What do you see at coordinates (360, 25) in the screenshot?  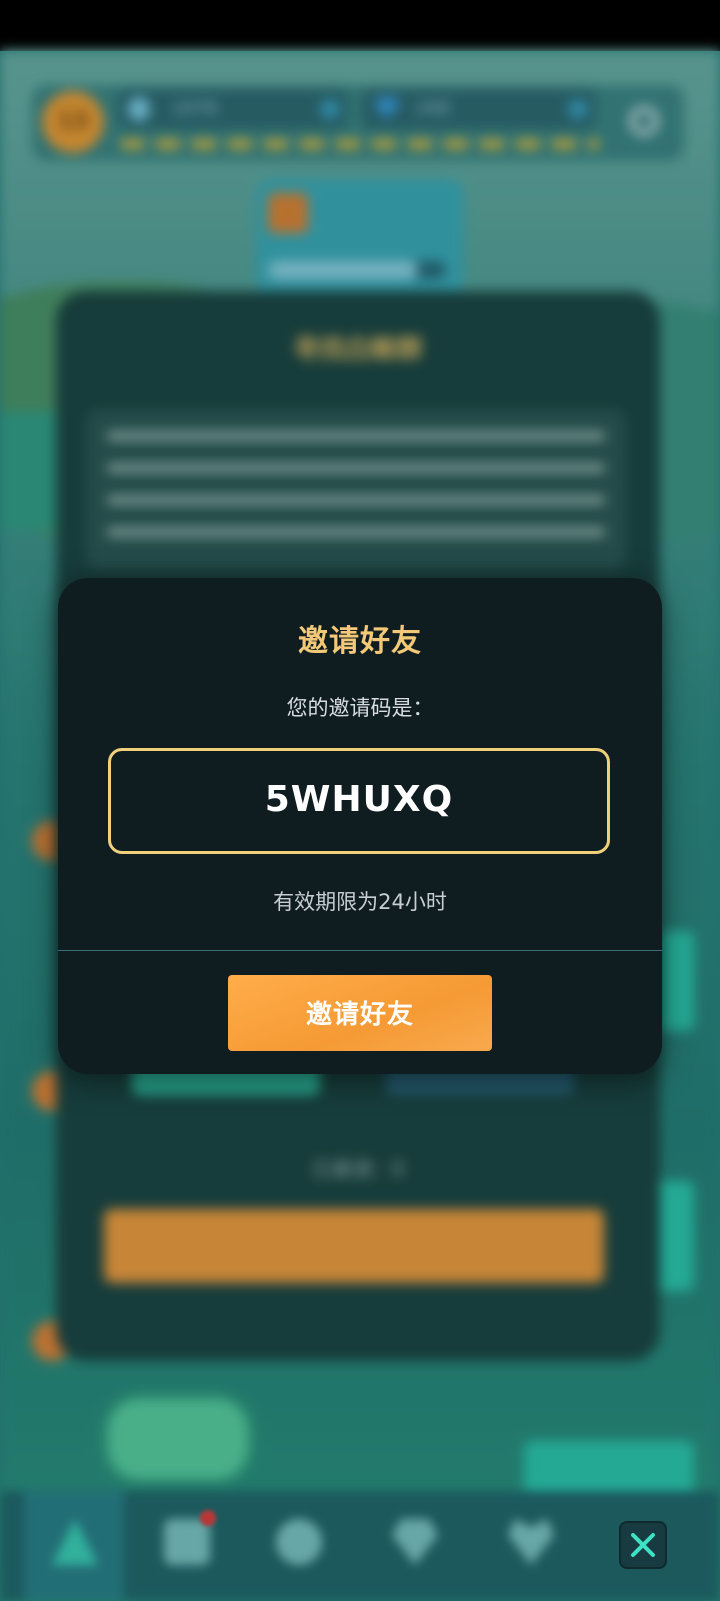 I see `status-bar` at bounding box center [360, 25].